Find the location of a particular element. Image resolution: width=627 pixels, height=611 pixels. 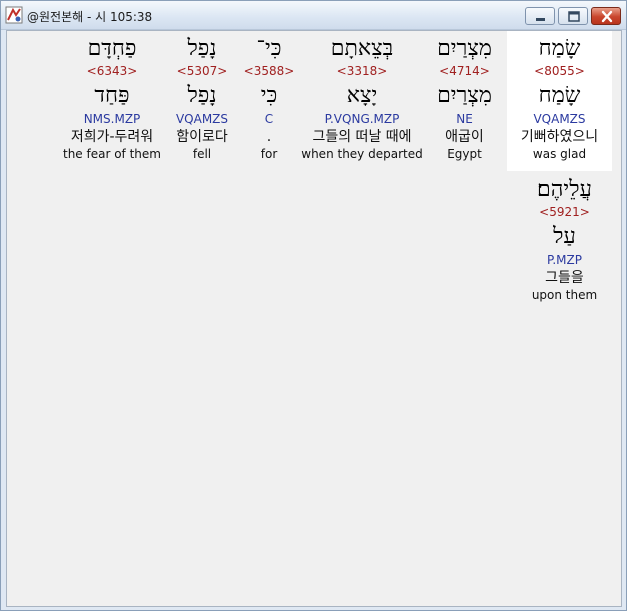

lemma: שָׂמַח is located at coordinates (559, 95).